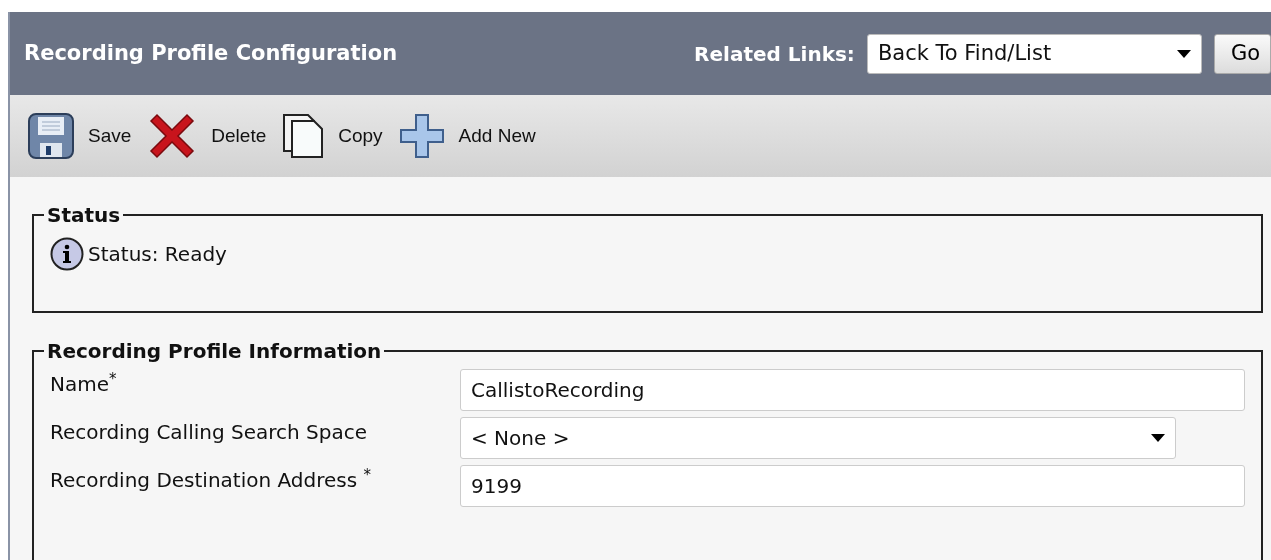 The height and width of the screenshot is (560, 1271). Describe the element at coordinates (211, 53) in the screenshot. I see `page-title: Recording Profile Configuration` at that location.